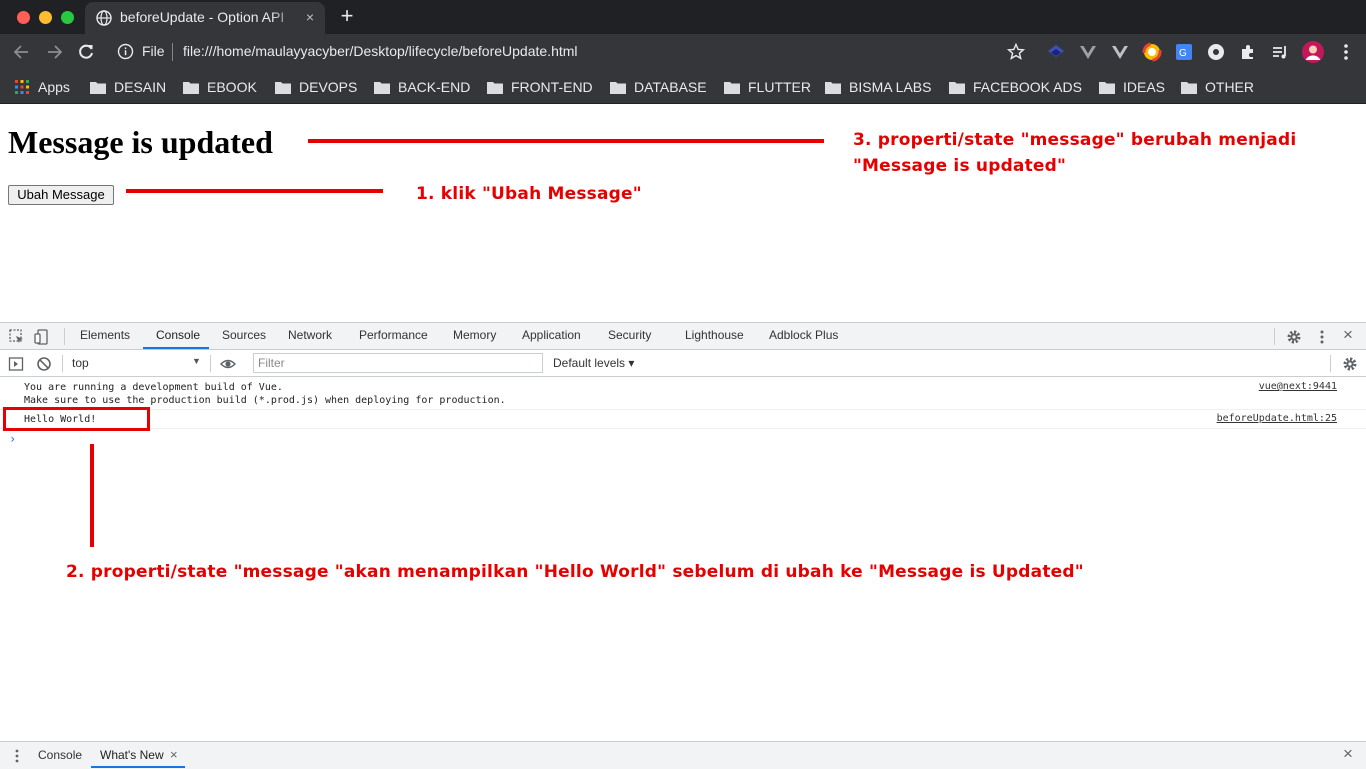  Describe the element at coordinates (347, 16) in the screenshot. I see `new-tab-button: +` at that location.